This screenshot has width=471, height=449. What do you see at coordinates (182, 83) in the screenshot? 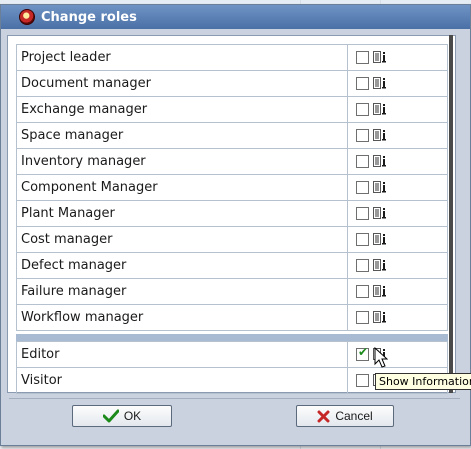
I see `role-label: Document manager` at bounding box center [182, 83].